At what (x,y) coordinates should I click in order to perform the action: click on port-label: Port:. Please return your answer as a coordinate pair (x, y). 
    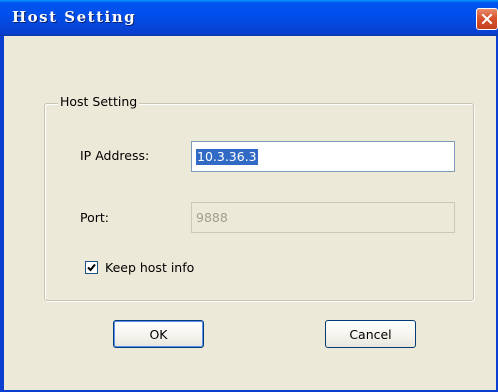
    Looking at the image, I should click on (94, 217).